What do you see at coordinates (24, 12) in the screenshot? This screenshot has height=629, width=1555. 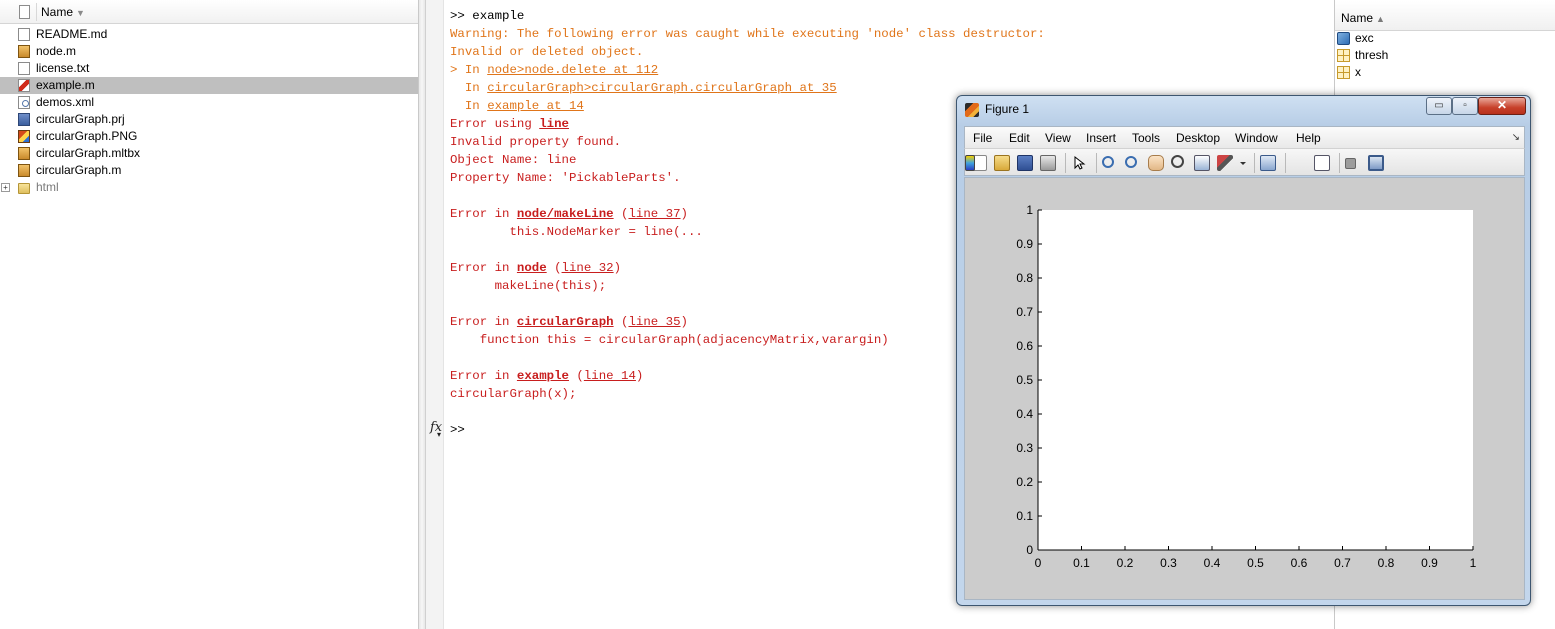 I see `file-type-column-icon` at bounding box center [24, 12].